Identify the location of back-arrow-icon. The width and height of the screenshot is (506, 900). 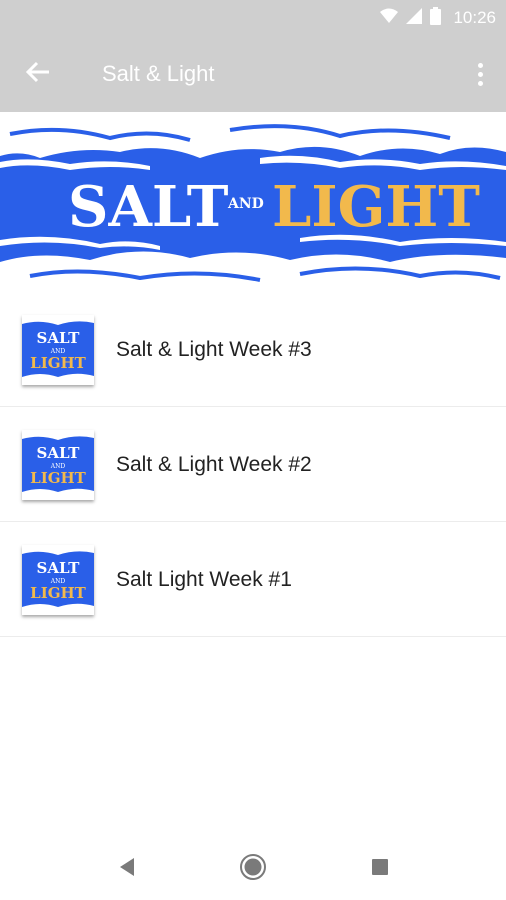
(38, 74).